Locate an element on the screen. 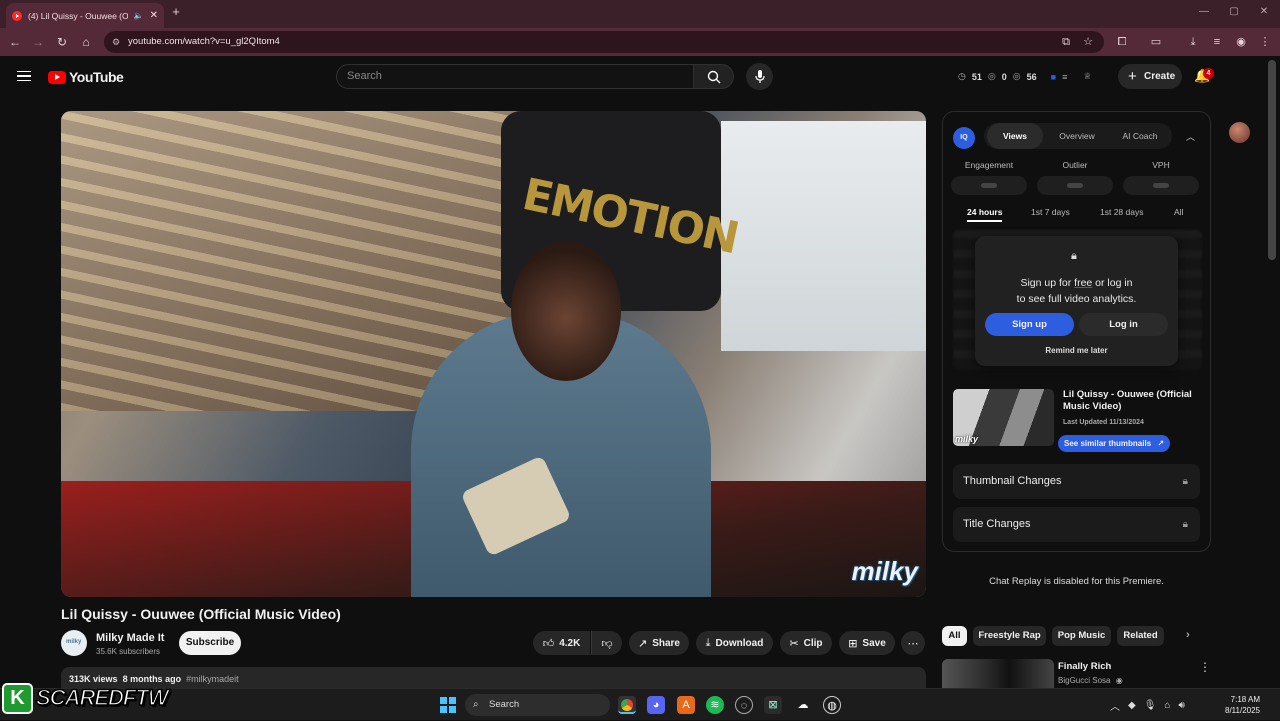  range-first-7-days: 1st 7 days is located at coordinates (1050, 212).